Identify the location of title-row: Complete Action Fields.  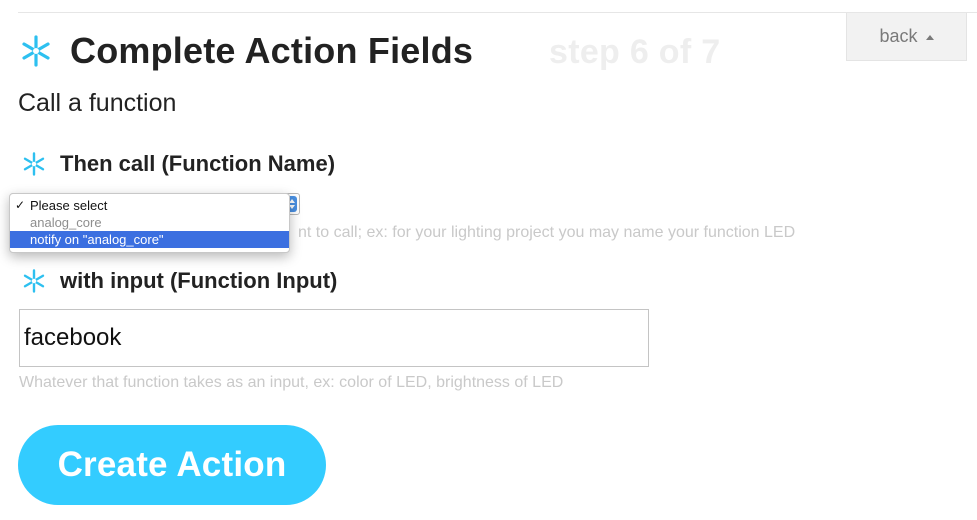
(246, 51).